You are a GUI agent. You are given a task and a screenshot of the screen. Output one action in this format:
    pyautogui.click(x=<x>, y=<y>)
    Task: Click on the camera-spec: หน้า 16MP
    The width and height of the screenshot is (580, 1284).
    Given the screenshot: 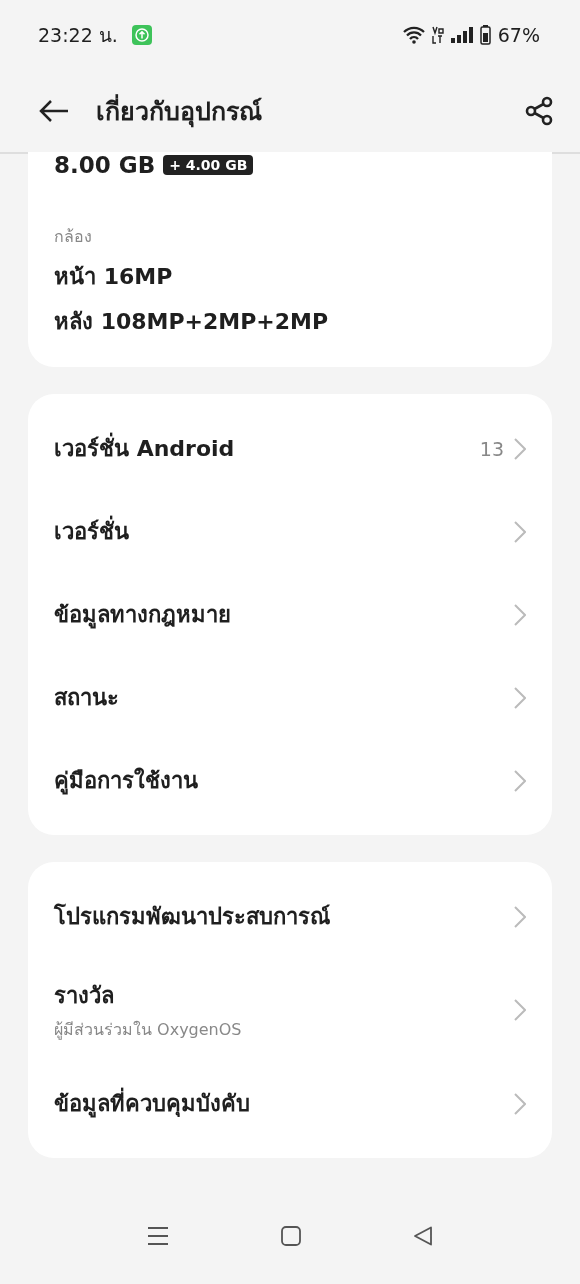 What is the action you would take?
    pyautogui.click(x=114, y=277)
    